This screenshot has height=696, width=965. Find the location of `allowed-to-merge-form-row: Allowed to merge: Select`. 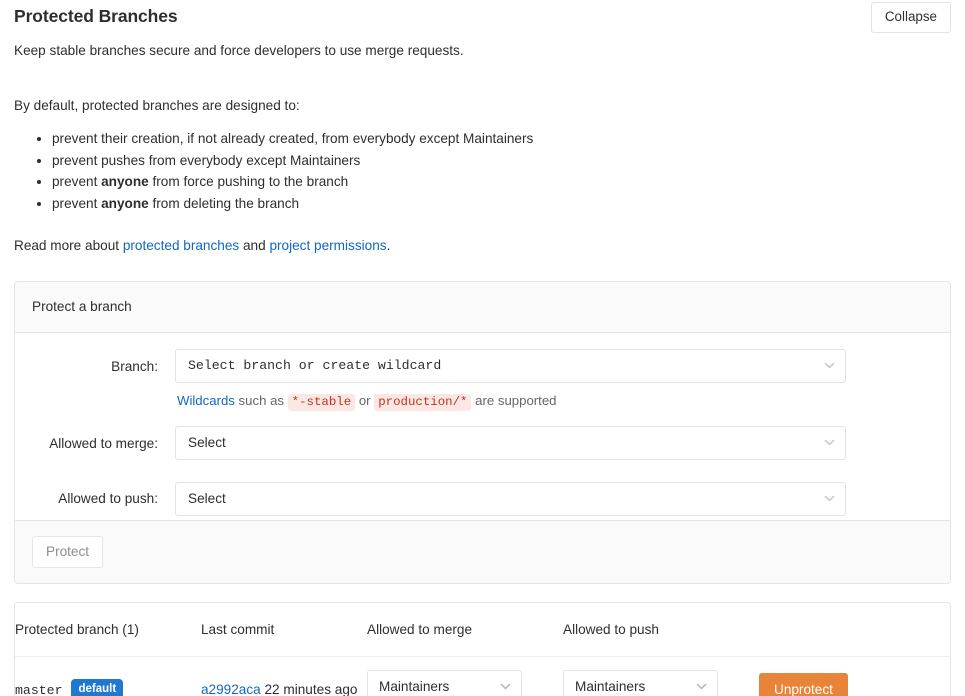

allowed-to-merge-form-row: Allowed to merge: Select is located at coordinates (482, 443).